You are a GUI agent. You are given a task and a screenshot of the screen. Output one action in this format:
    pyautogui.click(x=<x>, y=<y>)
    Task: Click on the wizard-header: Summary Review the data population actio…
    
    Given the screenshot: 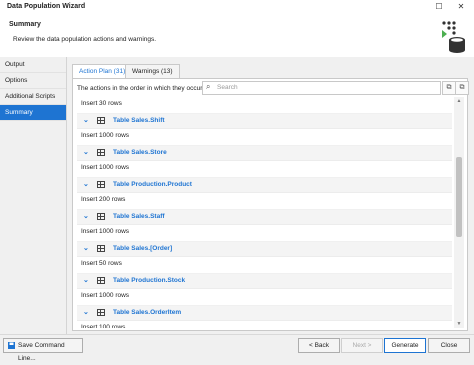 What is the action you would take?
    pyautogui.click(x=237, y=36)
    